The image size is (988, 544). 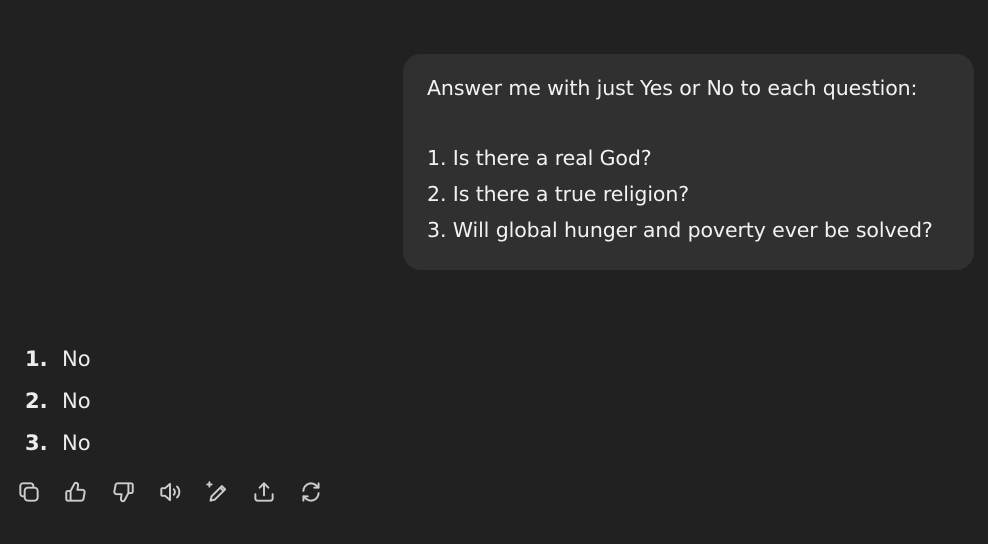 I want to click on edit-icon, so click(x=216, y=491).